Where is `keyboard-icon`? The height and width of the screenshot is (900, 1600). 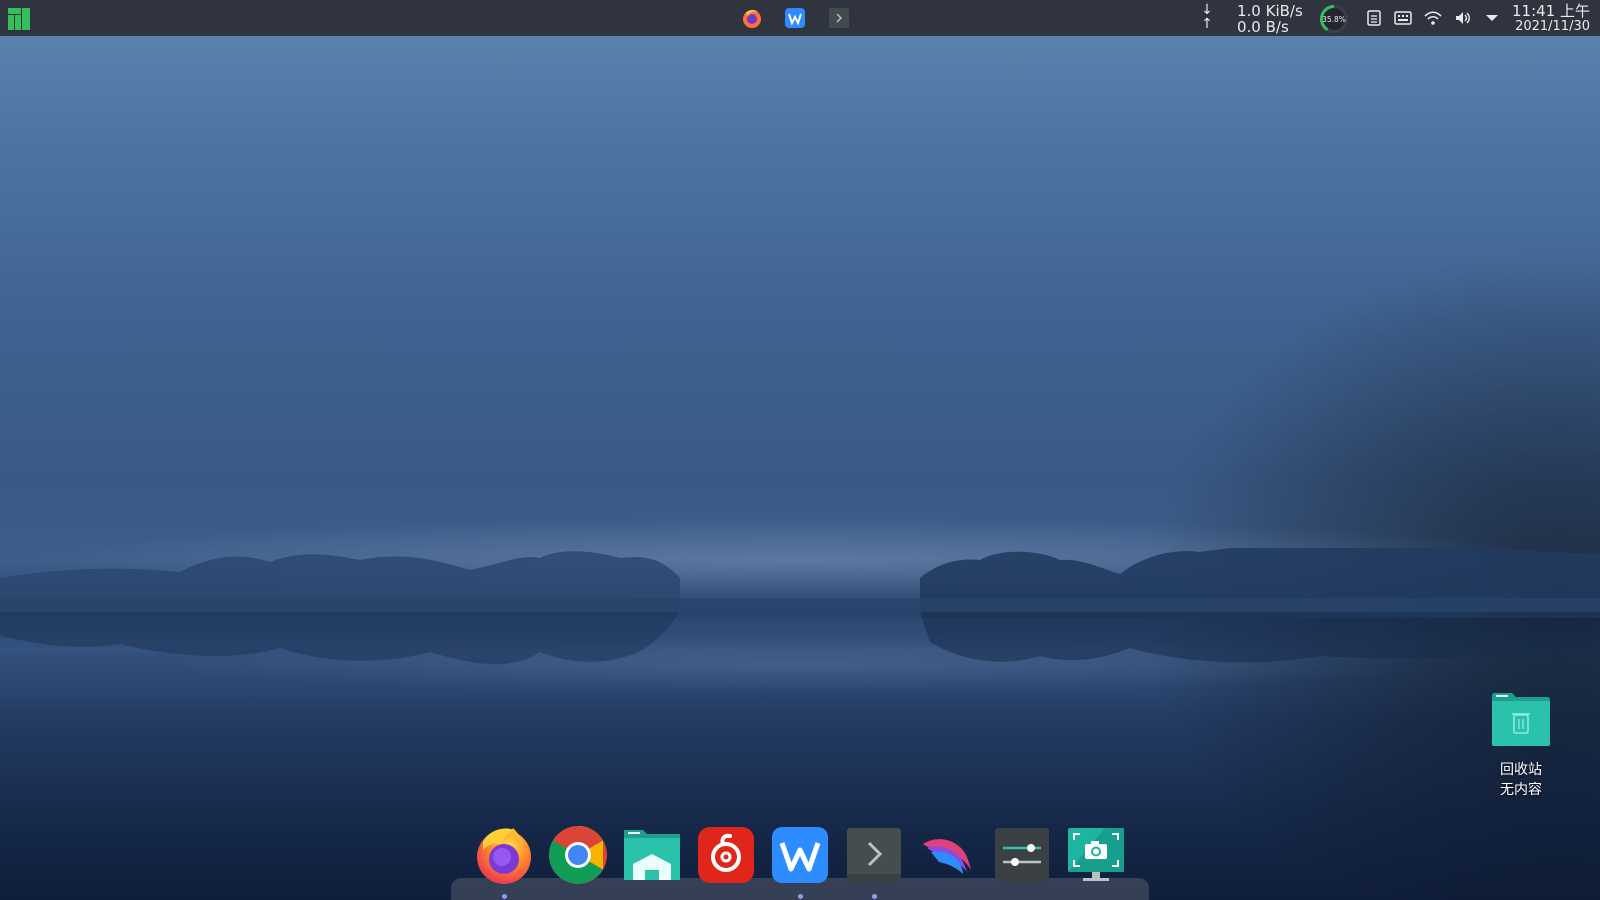 keyboard-icon is located at coordinates (1403, 18).